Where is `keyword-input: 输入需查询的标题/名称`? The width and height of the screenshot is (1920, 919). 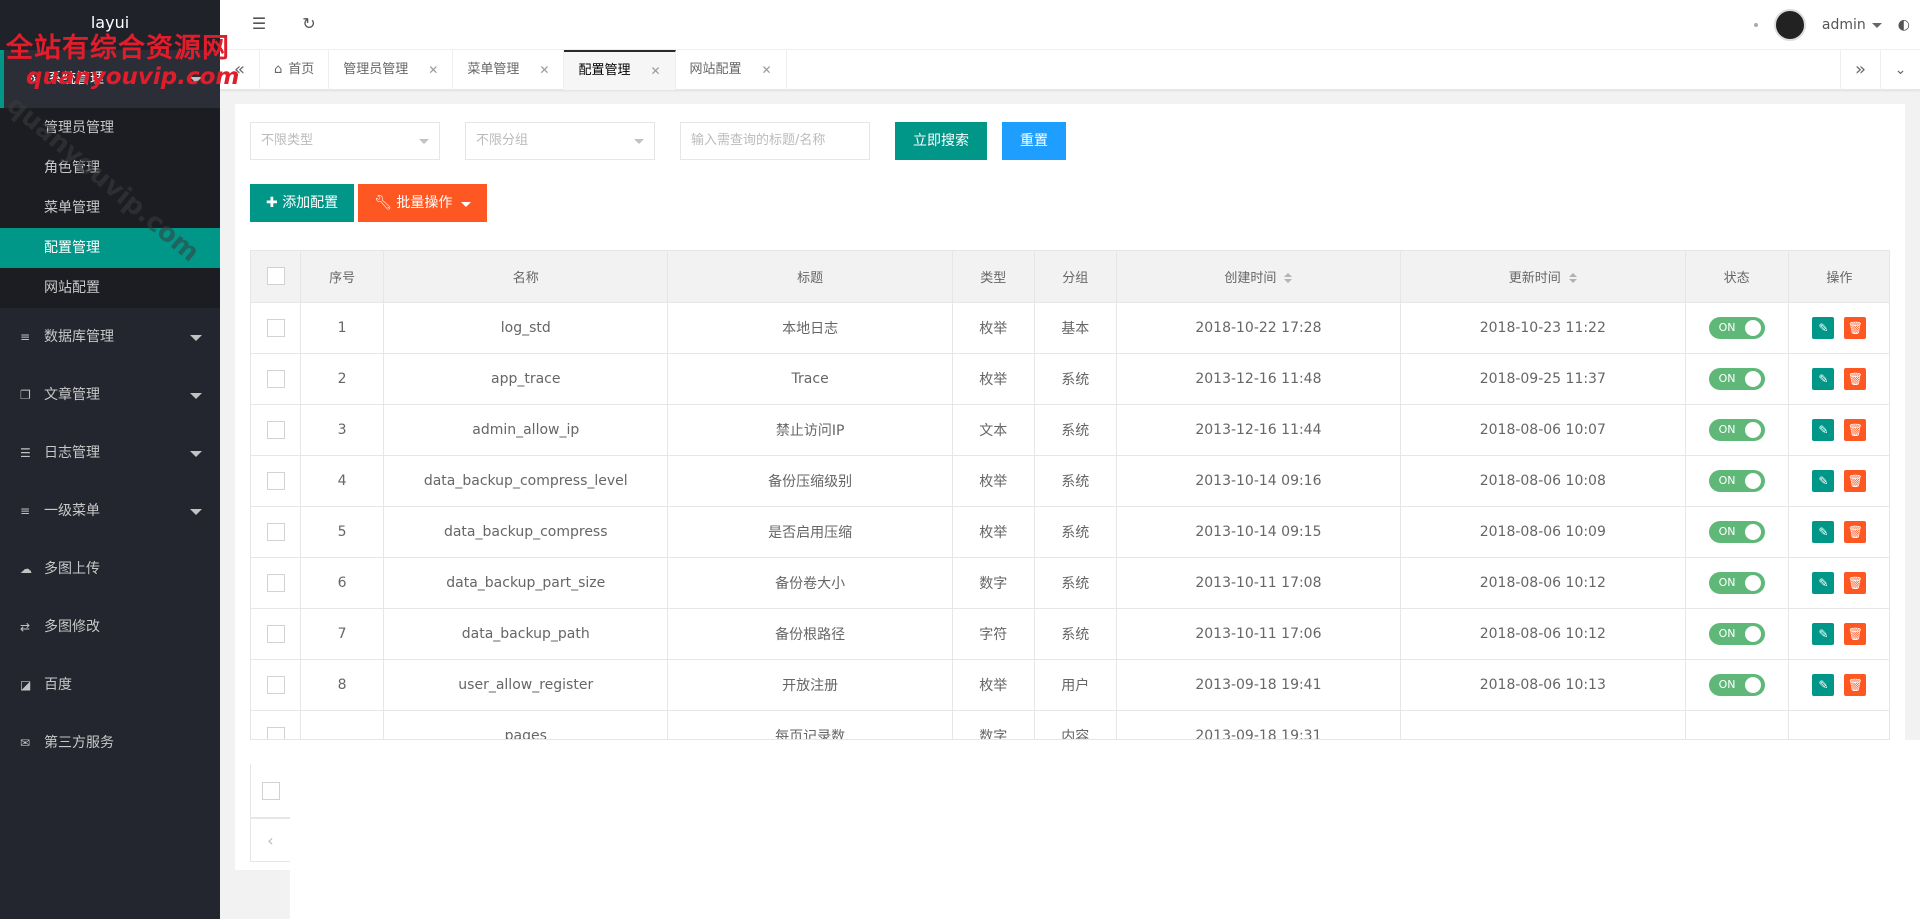 keyword-input: 输入需查询的标题/名称 is located at coordinates (775, 141).